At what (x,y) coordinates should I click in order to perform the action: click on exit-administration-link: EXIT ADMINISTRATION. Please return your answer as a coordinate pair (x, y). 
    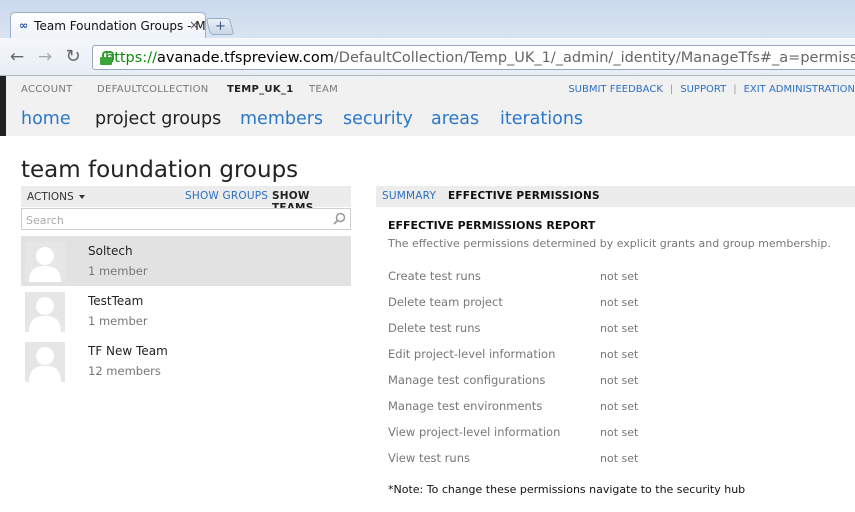
    Looking at the image, I should click on (799, 89).